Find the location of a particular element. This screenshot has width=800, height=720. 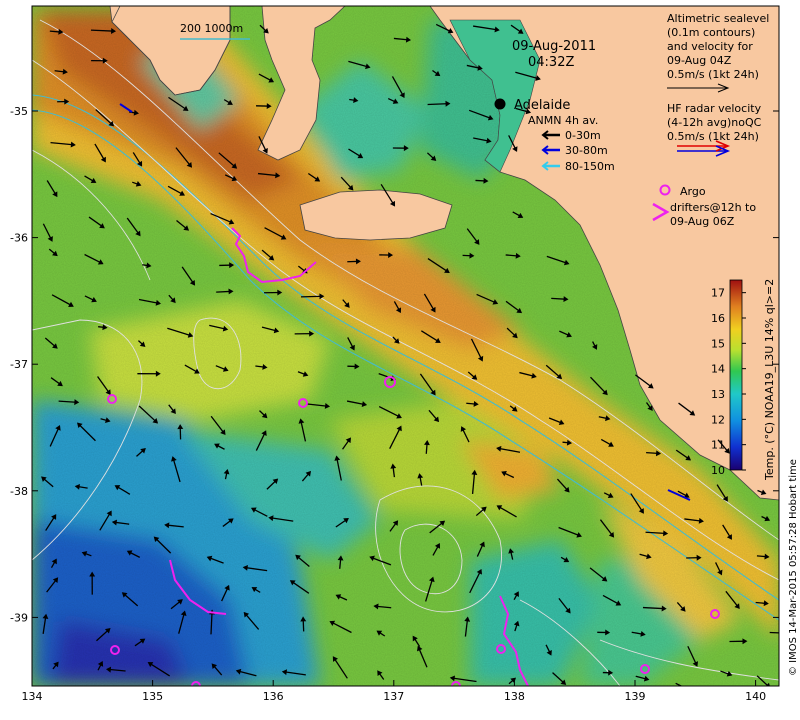

kangaroo-island is located at coordinates (376, 215).